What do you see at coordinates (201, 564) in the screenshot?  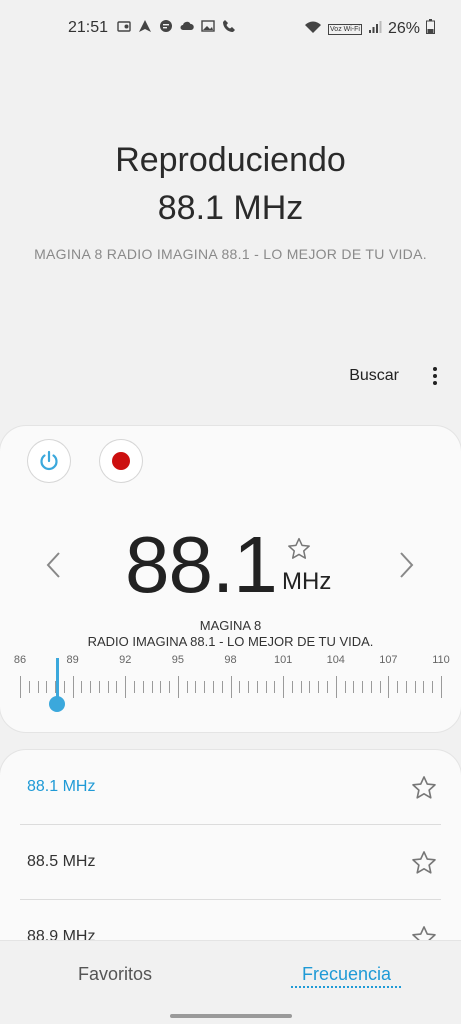 I see `tuner-frequency: 88.1` at bounding box center [201, 564].